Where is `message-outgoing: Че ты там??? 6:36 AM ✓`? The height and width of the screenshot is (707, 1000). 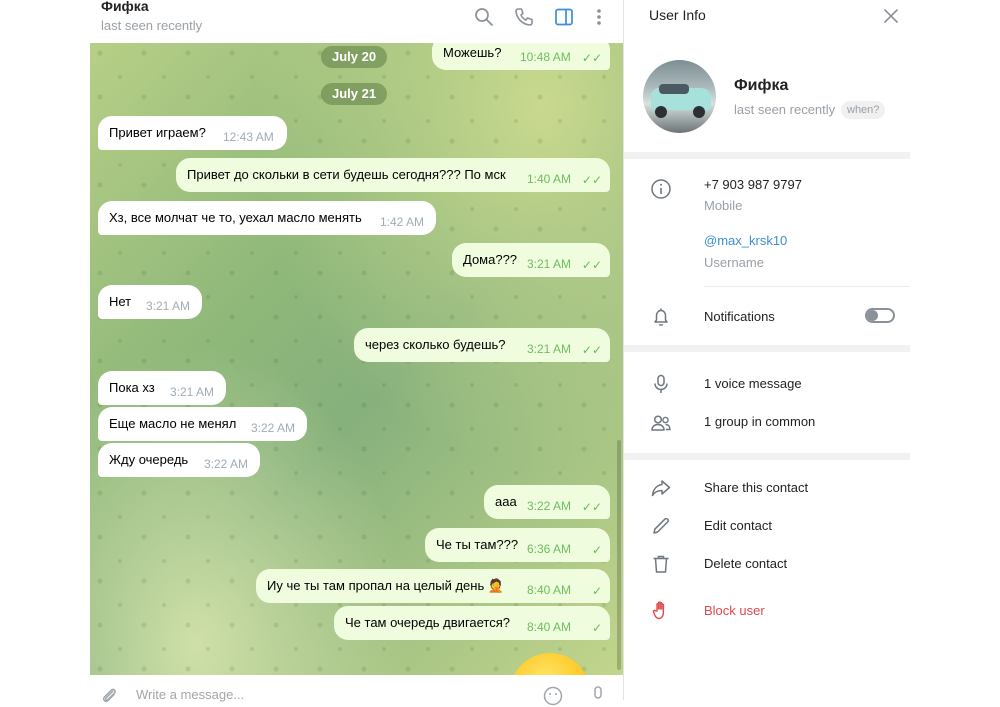 message-outgoing: Че ты там??? 6:36 AM ✓ is located at coordinates (517, 545).